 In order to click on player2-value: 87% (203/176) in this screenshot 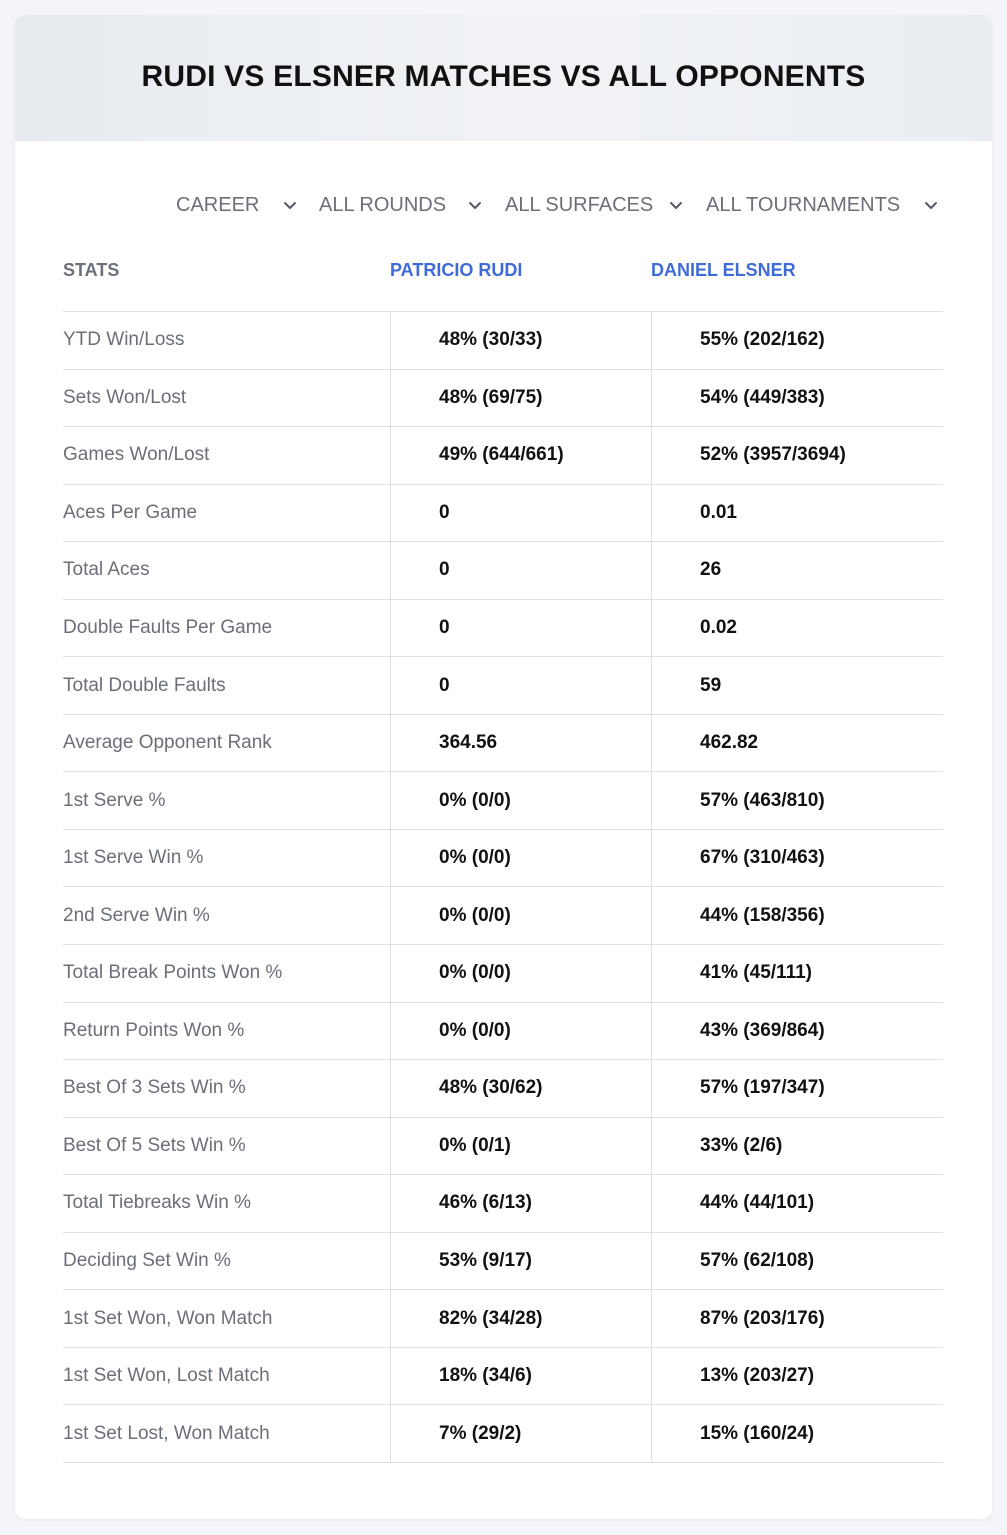, I will do `click(797, 1318)`.